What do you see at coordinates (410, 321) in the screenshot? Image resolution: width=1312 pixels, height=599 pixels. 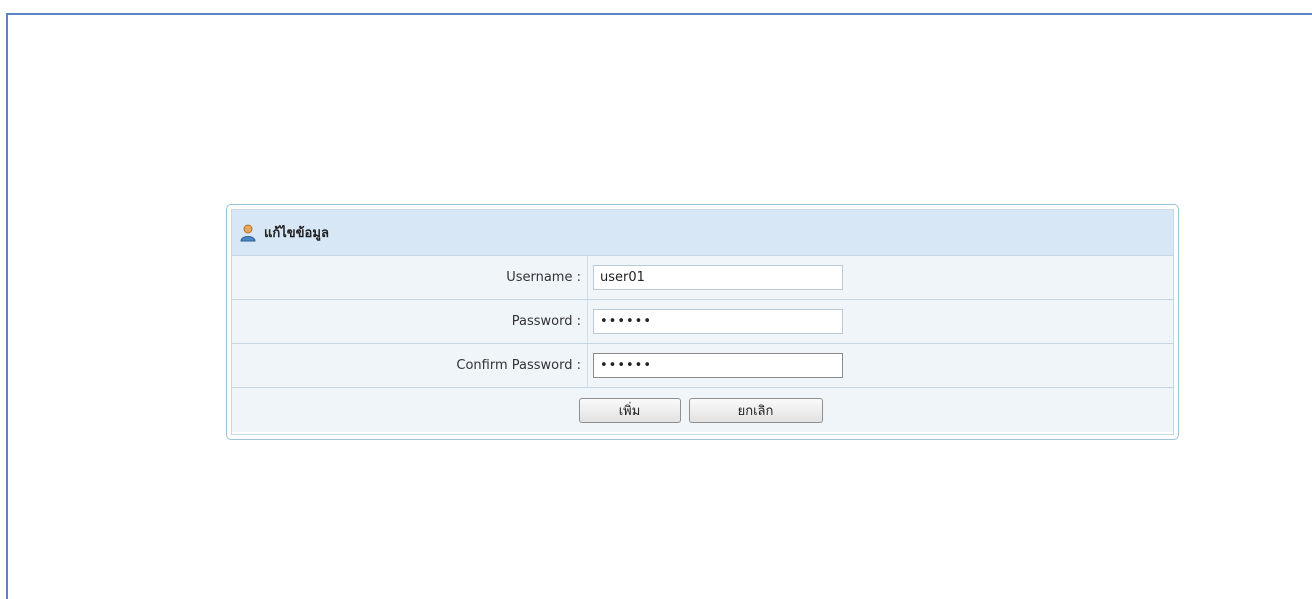 I see `password-label: Password :` at bounding box center [410, 321].